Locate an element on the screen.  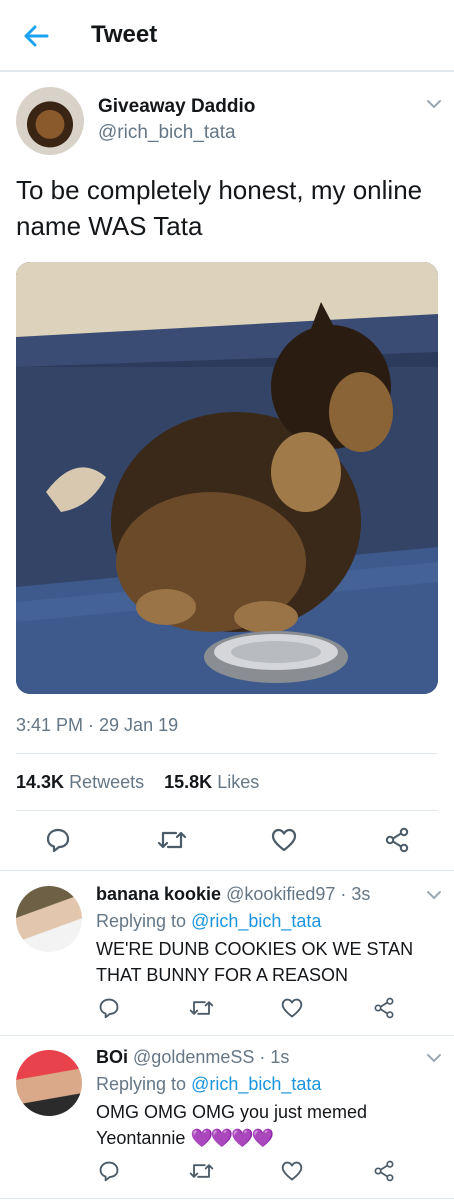
reply-handle-time: @kookified97 · 3s is located at coordinates (298, 894).